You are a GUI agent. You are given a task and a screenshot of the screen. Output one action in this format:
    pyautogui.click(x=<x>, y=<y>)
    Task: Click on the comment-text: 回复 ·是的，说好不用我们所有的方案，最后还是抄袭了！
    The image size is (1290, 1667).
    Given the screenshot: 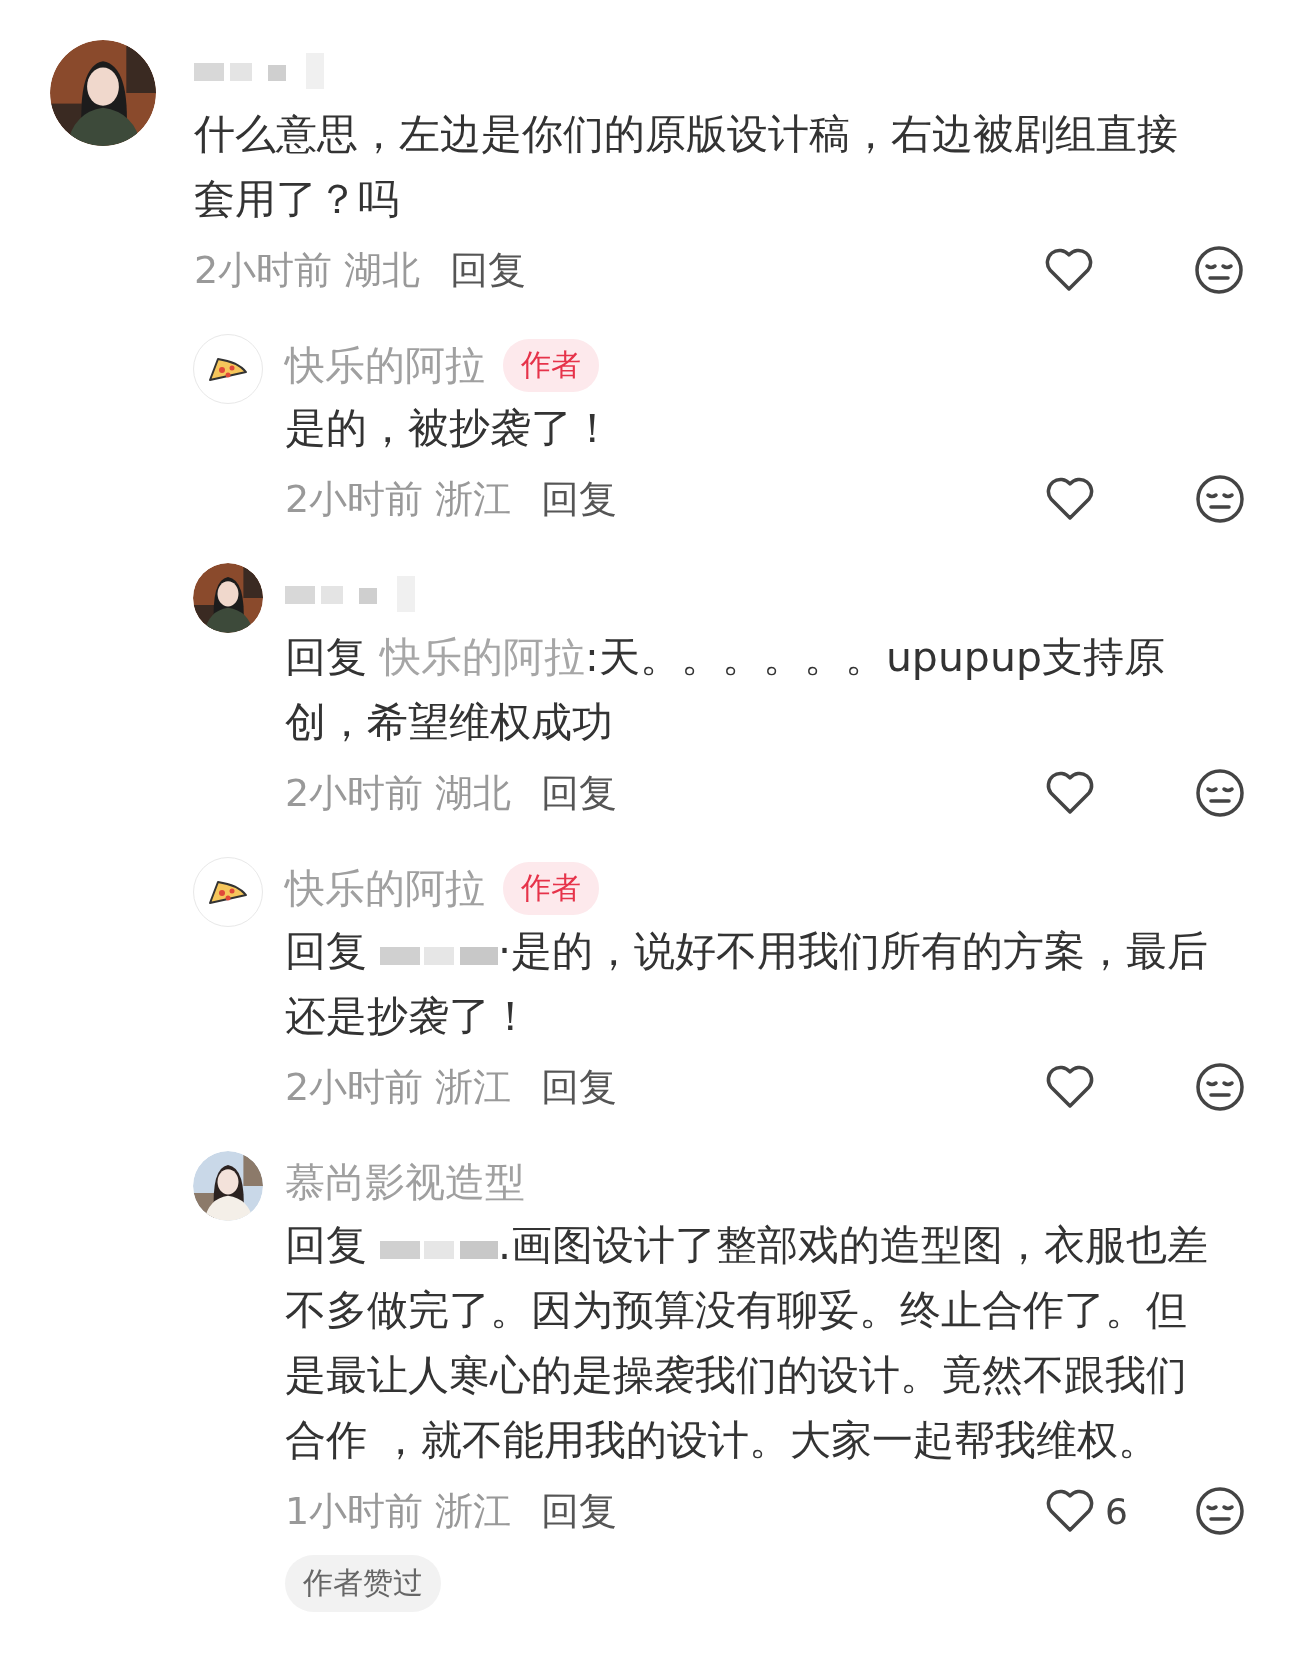 What is the action you would take?
    pyautogui.click(x=747, y=984)
    